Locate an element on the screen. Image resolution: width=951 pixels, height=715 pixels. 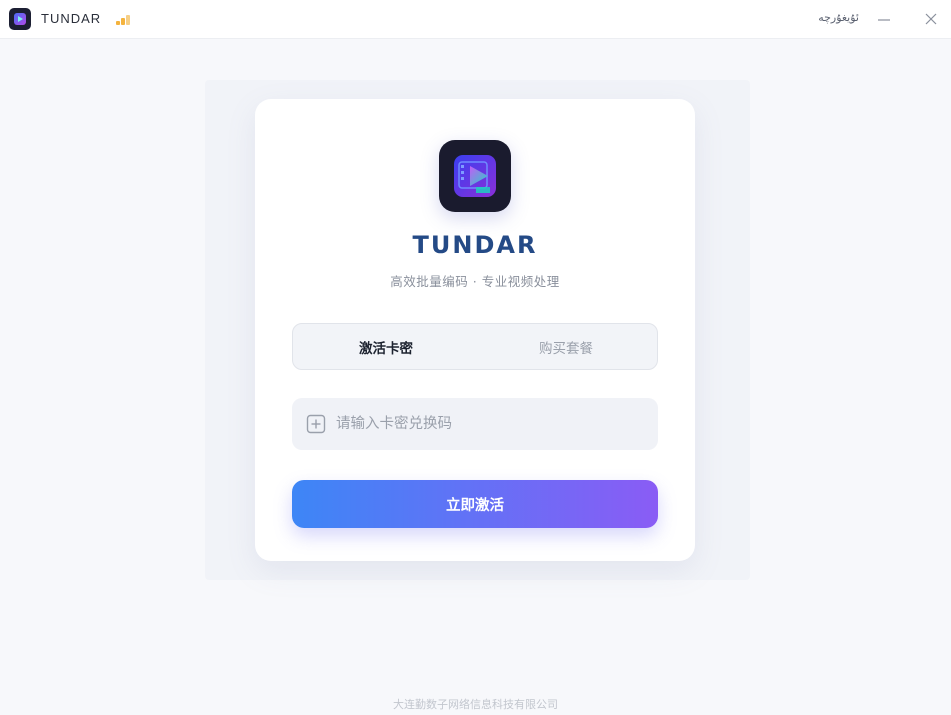
code-input is located at coordinates (491, 424).